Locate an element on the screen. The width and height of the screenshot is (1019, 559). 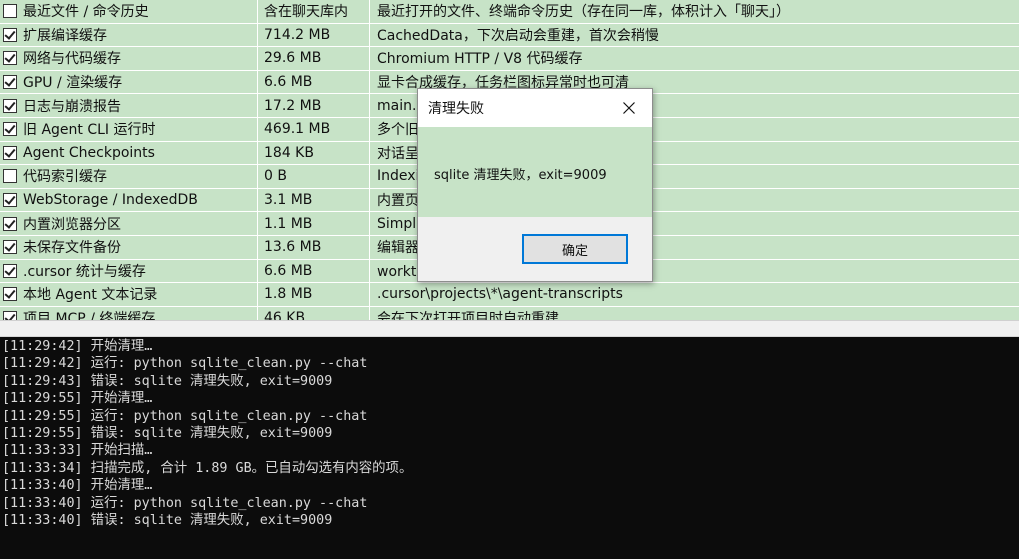
item-name-cell: 本地 Agent 文本记录 is located at coordinates (129, 294).